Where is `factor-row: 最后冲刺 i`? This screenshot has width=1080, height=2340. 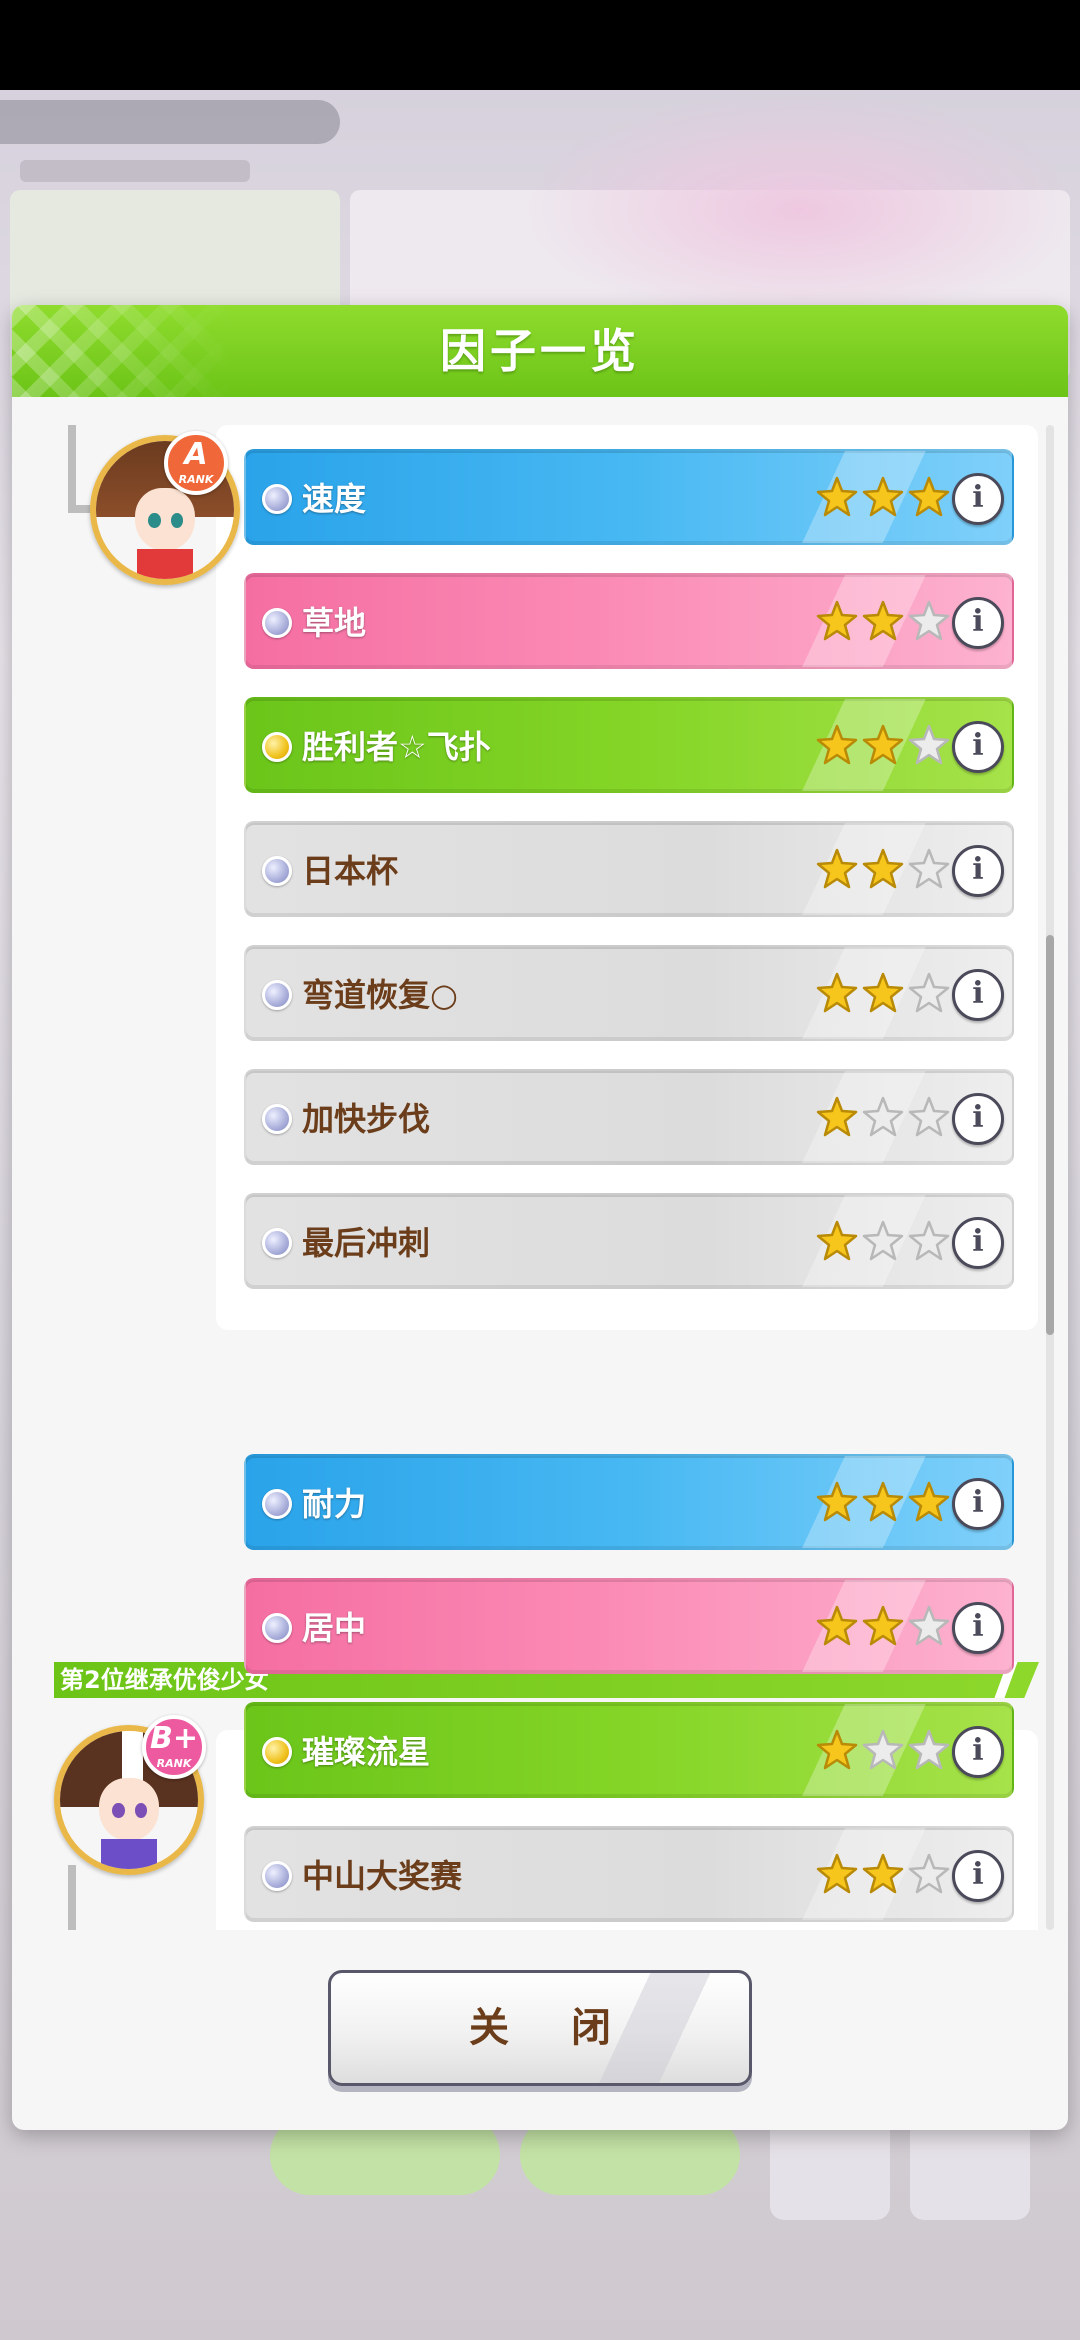 factor-row: 最后冲刺 i is located at coordinates (629, 1241).